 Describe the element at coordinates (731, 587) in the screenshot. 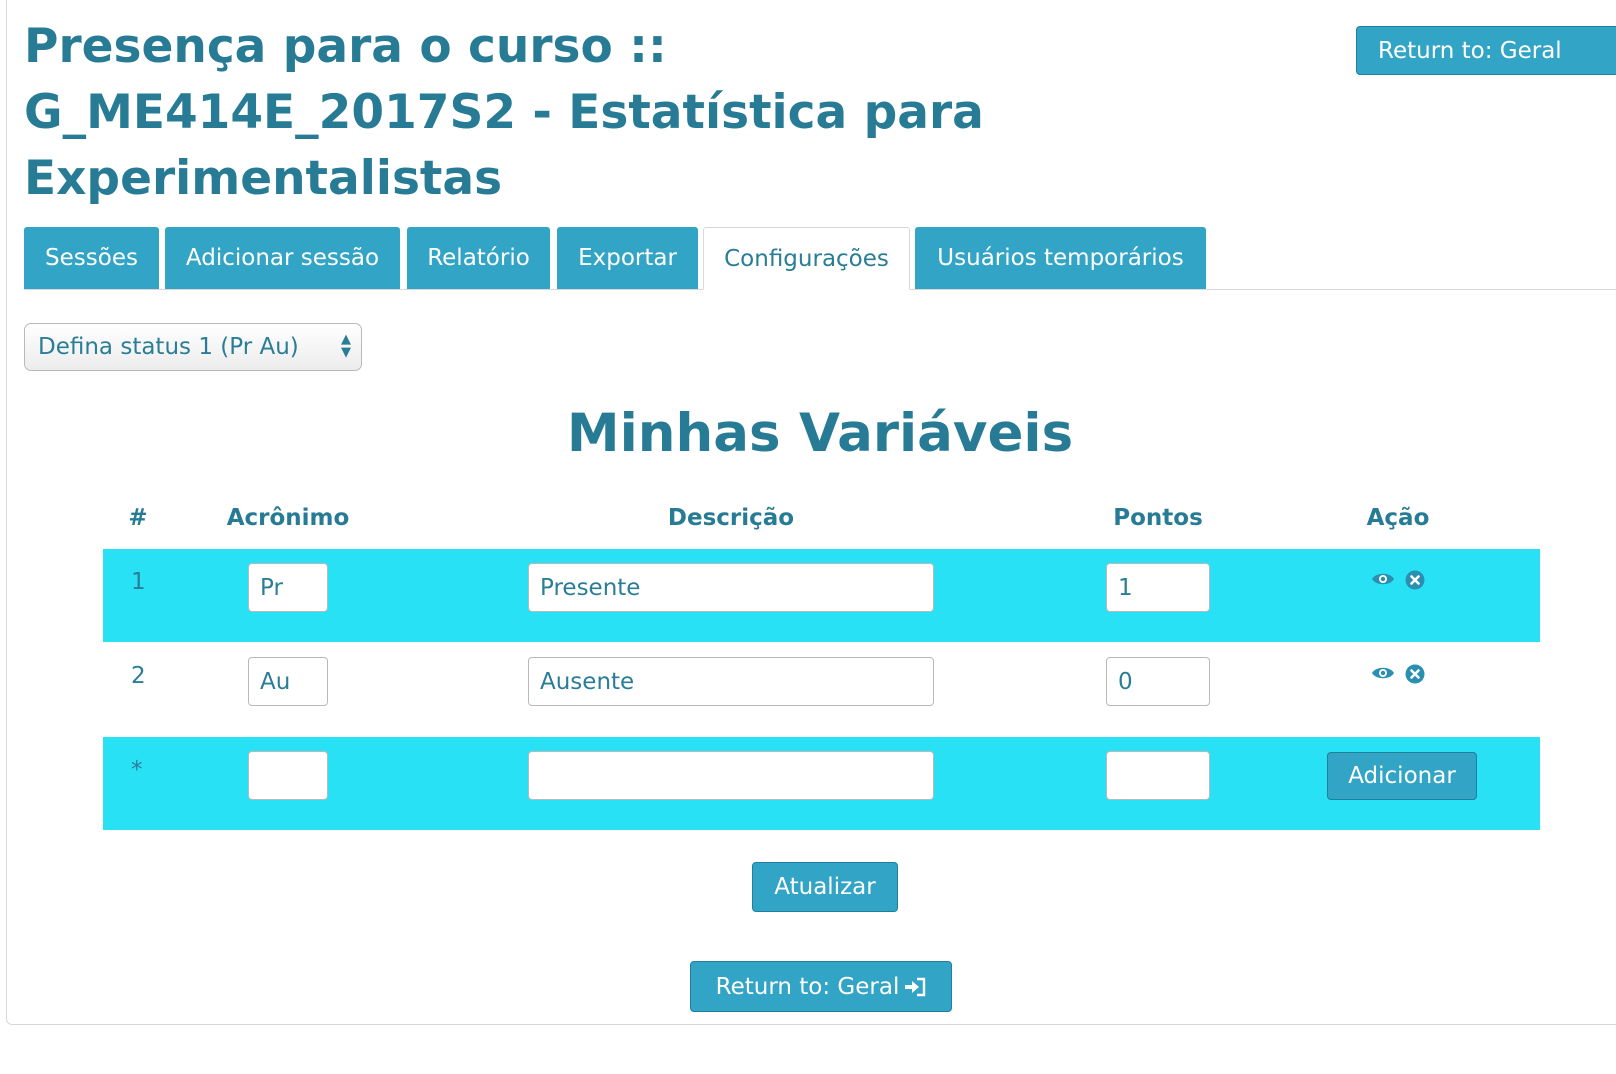

I see `description-input: Presente` at that location.